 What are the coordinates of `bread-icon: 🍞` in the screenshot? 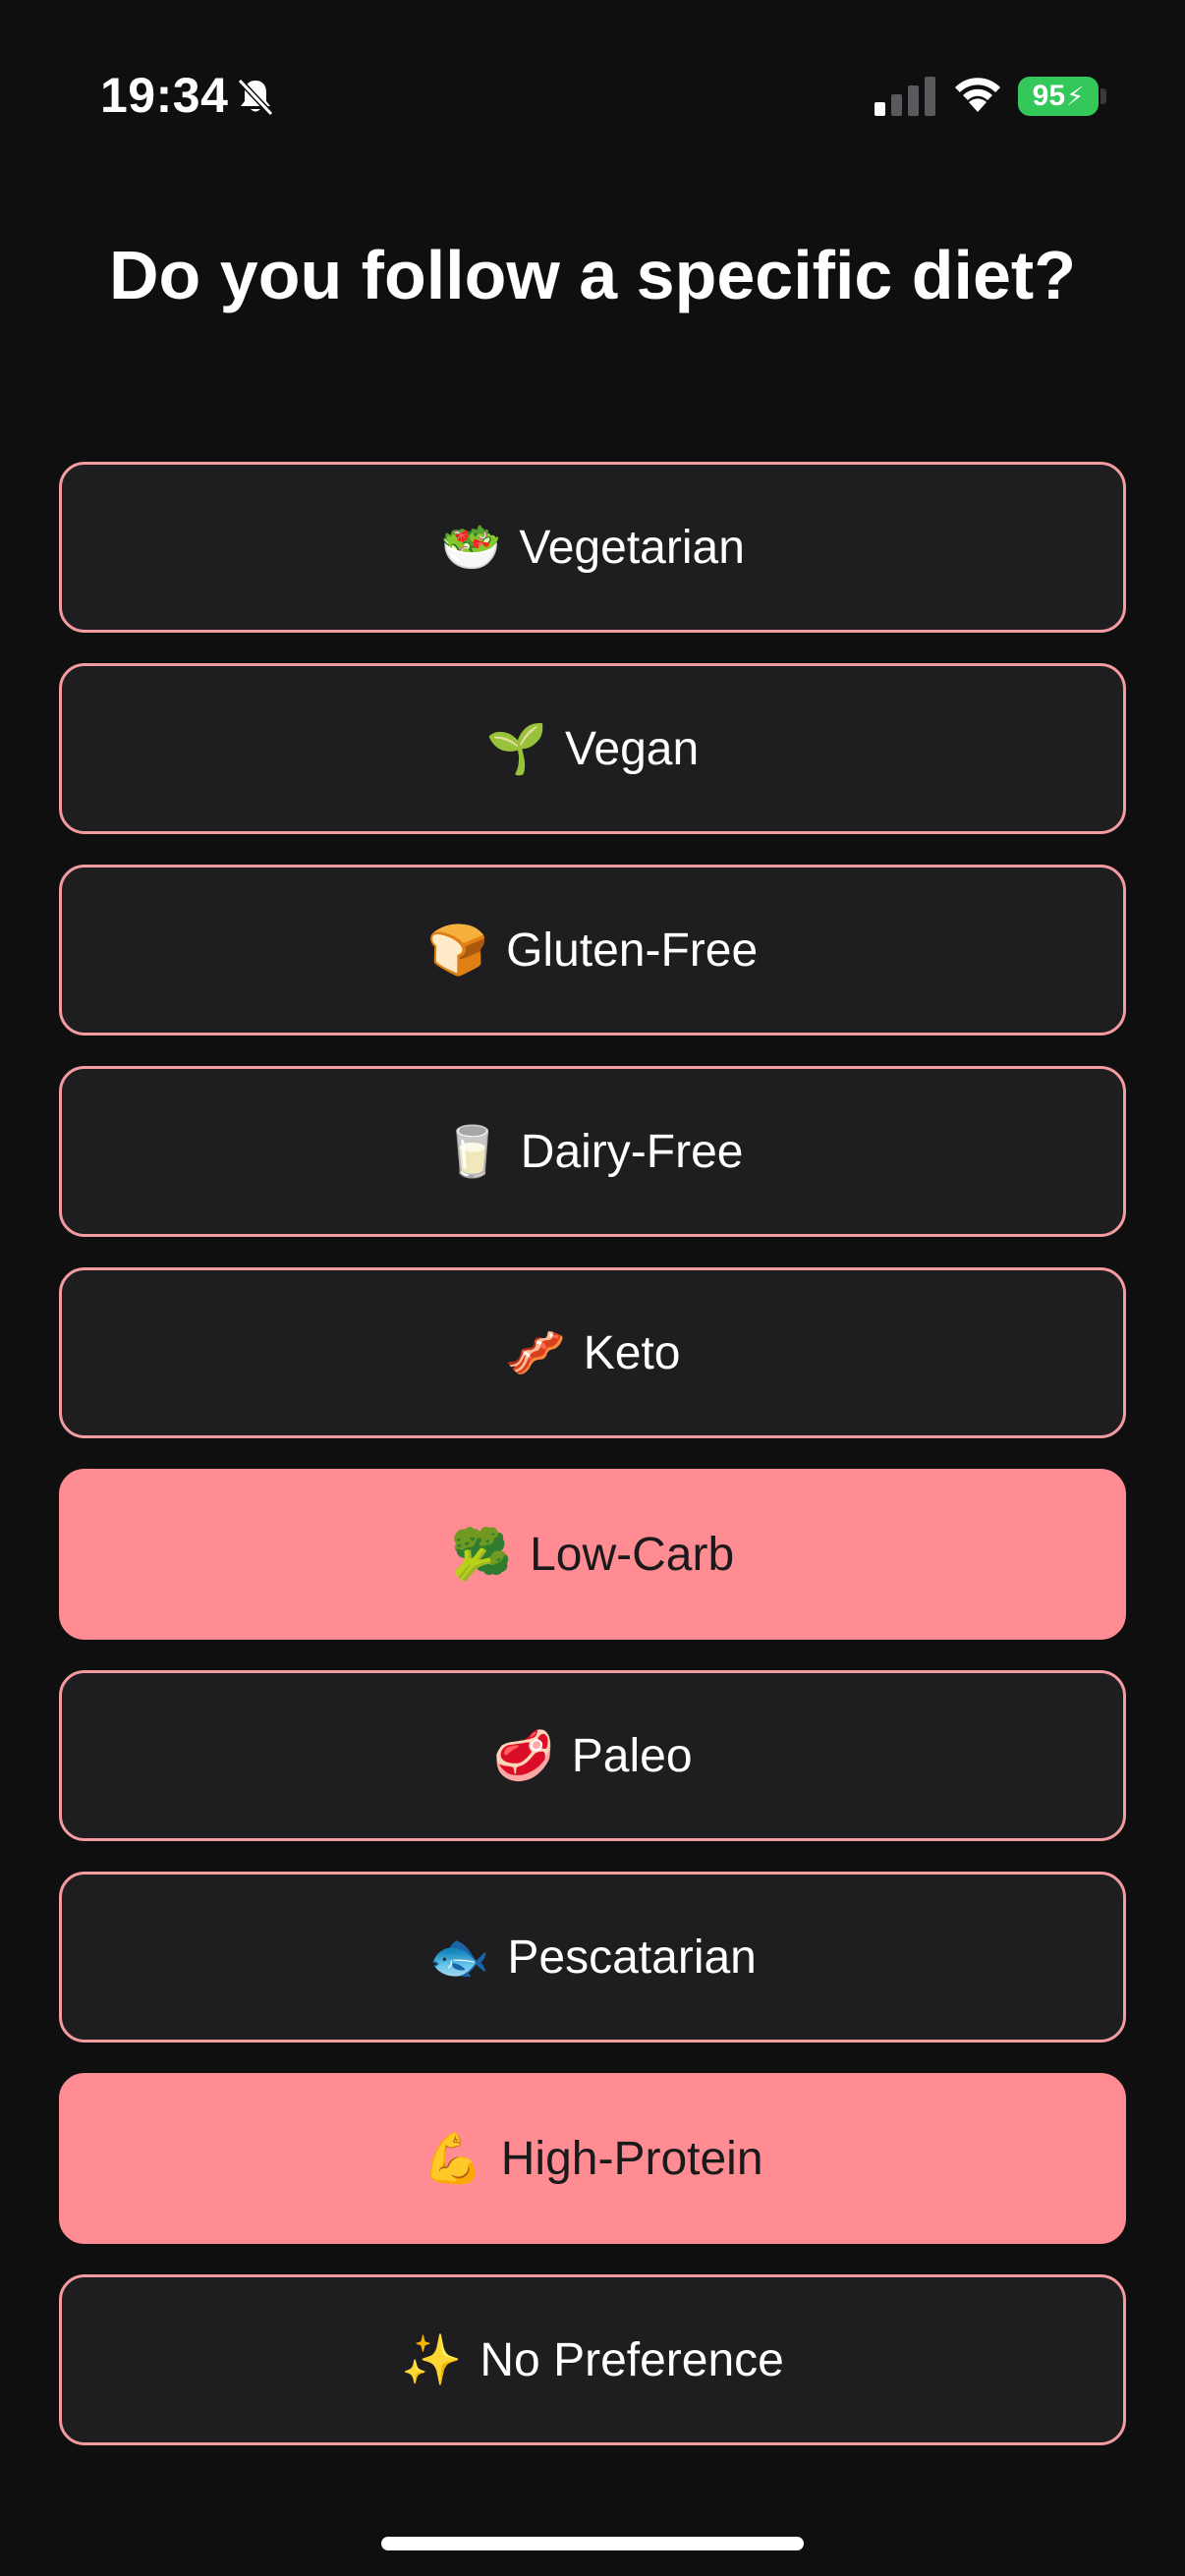 It's located at (458, 950).